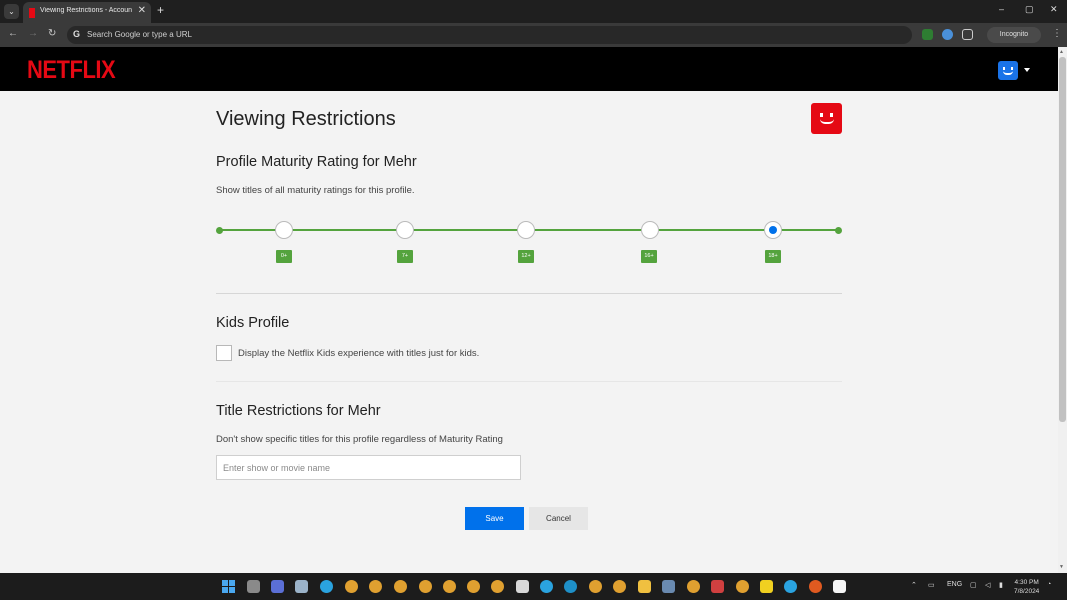  I want to click on profile-avatar-icon, so click(1008, 70).